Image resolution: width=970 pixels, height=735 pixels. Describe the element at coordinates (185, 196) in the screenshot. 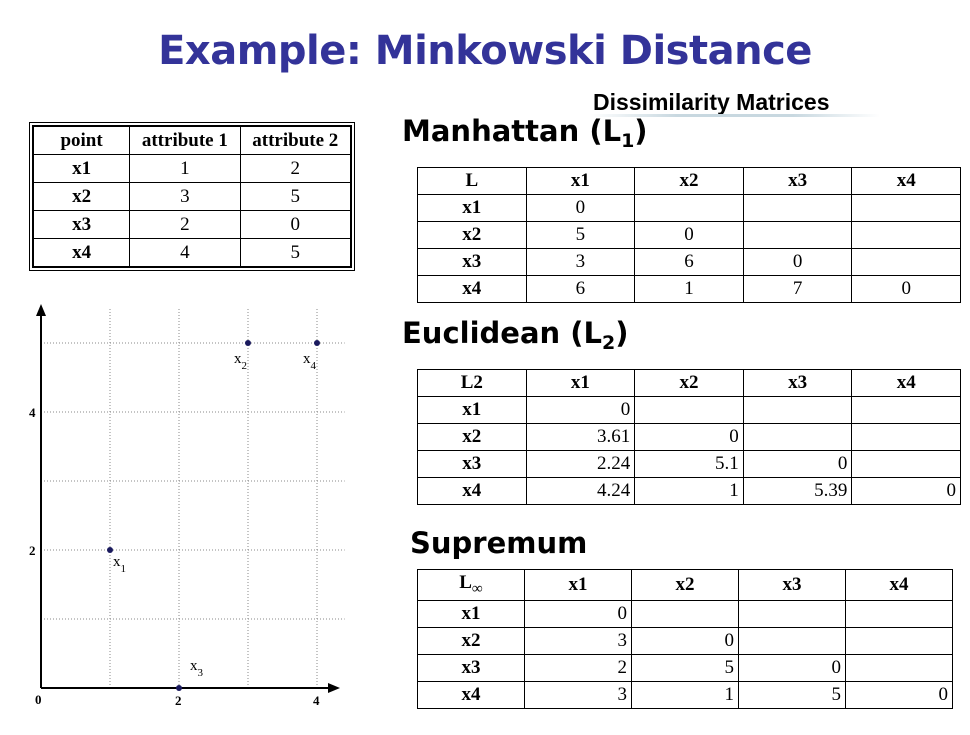

I see `table-cell: 3` at that location.